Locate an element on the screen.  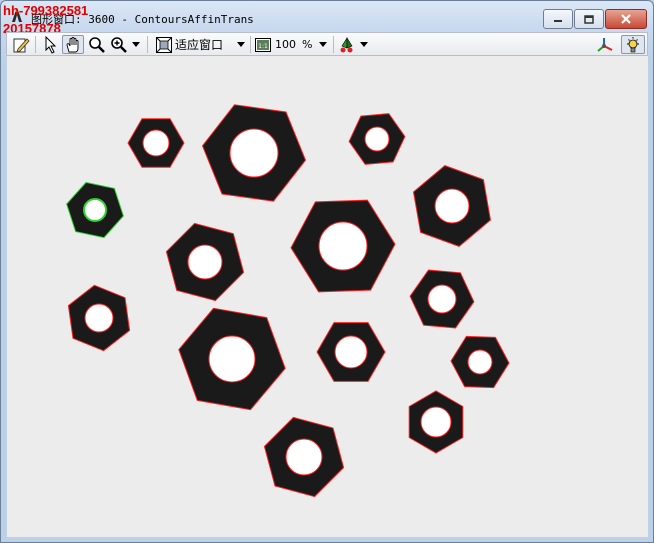
zoom-level-button: 1:1 is located at coordinates (263, 44).